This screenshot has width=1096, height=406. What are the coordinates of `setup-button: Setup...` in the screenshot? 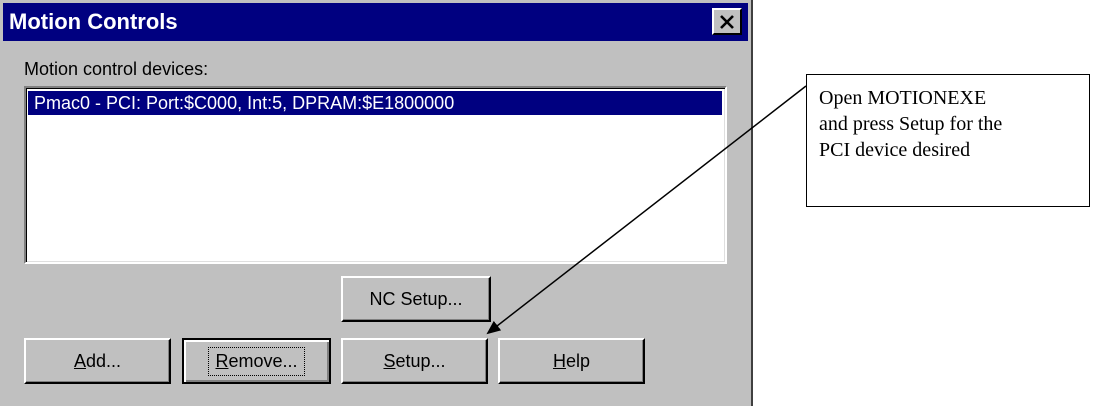 It's located at (414, 361).